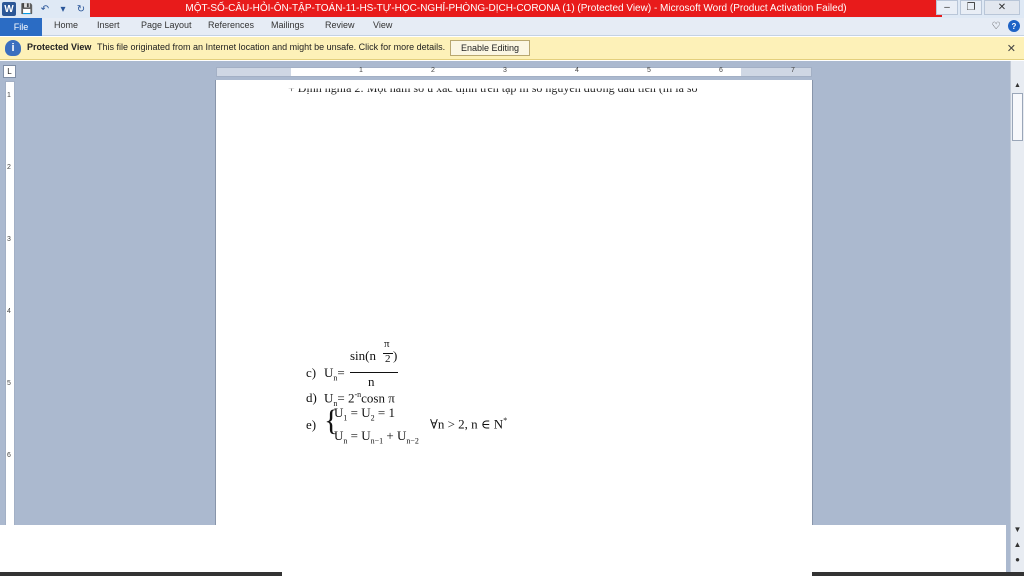 The width and height of the screenshot is (1024, 576). What do you see at coordinates (311, 372) in the screenshot?
I see `item-c-label: c)` at bounding box center [311, 372].